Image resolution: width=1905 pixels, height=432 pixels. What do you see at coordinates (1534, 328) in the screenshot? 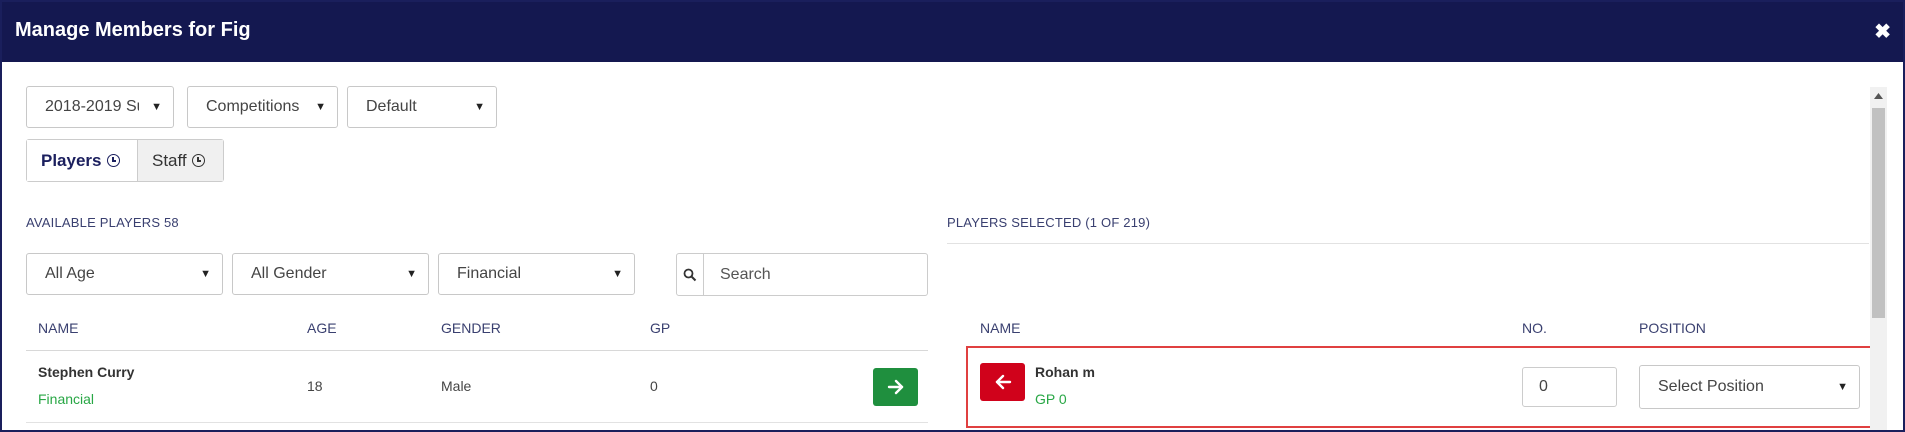
I see `selected-col-number: NO.` at bounding box center [1534, 328].